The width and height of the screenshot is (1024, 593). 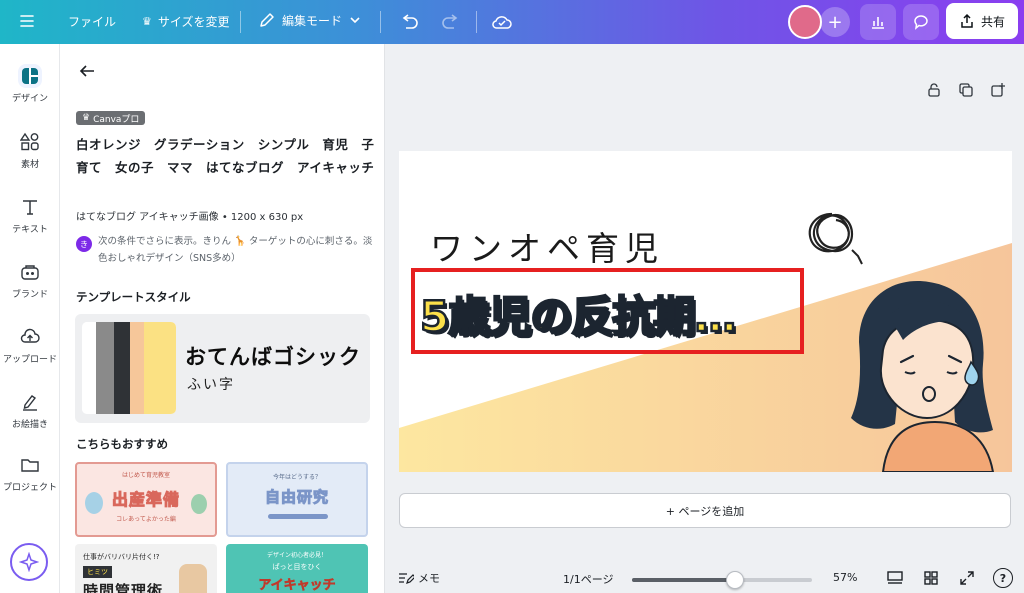 What do you see at coordinates (273, 357) in the screenshot?
I see `style-font-display: おてんばゴシック` at bounding box center [273, 357].